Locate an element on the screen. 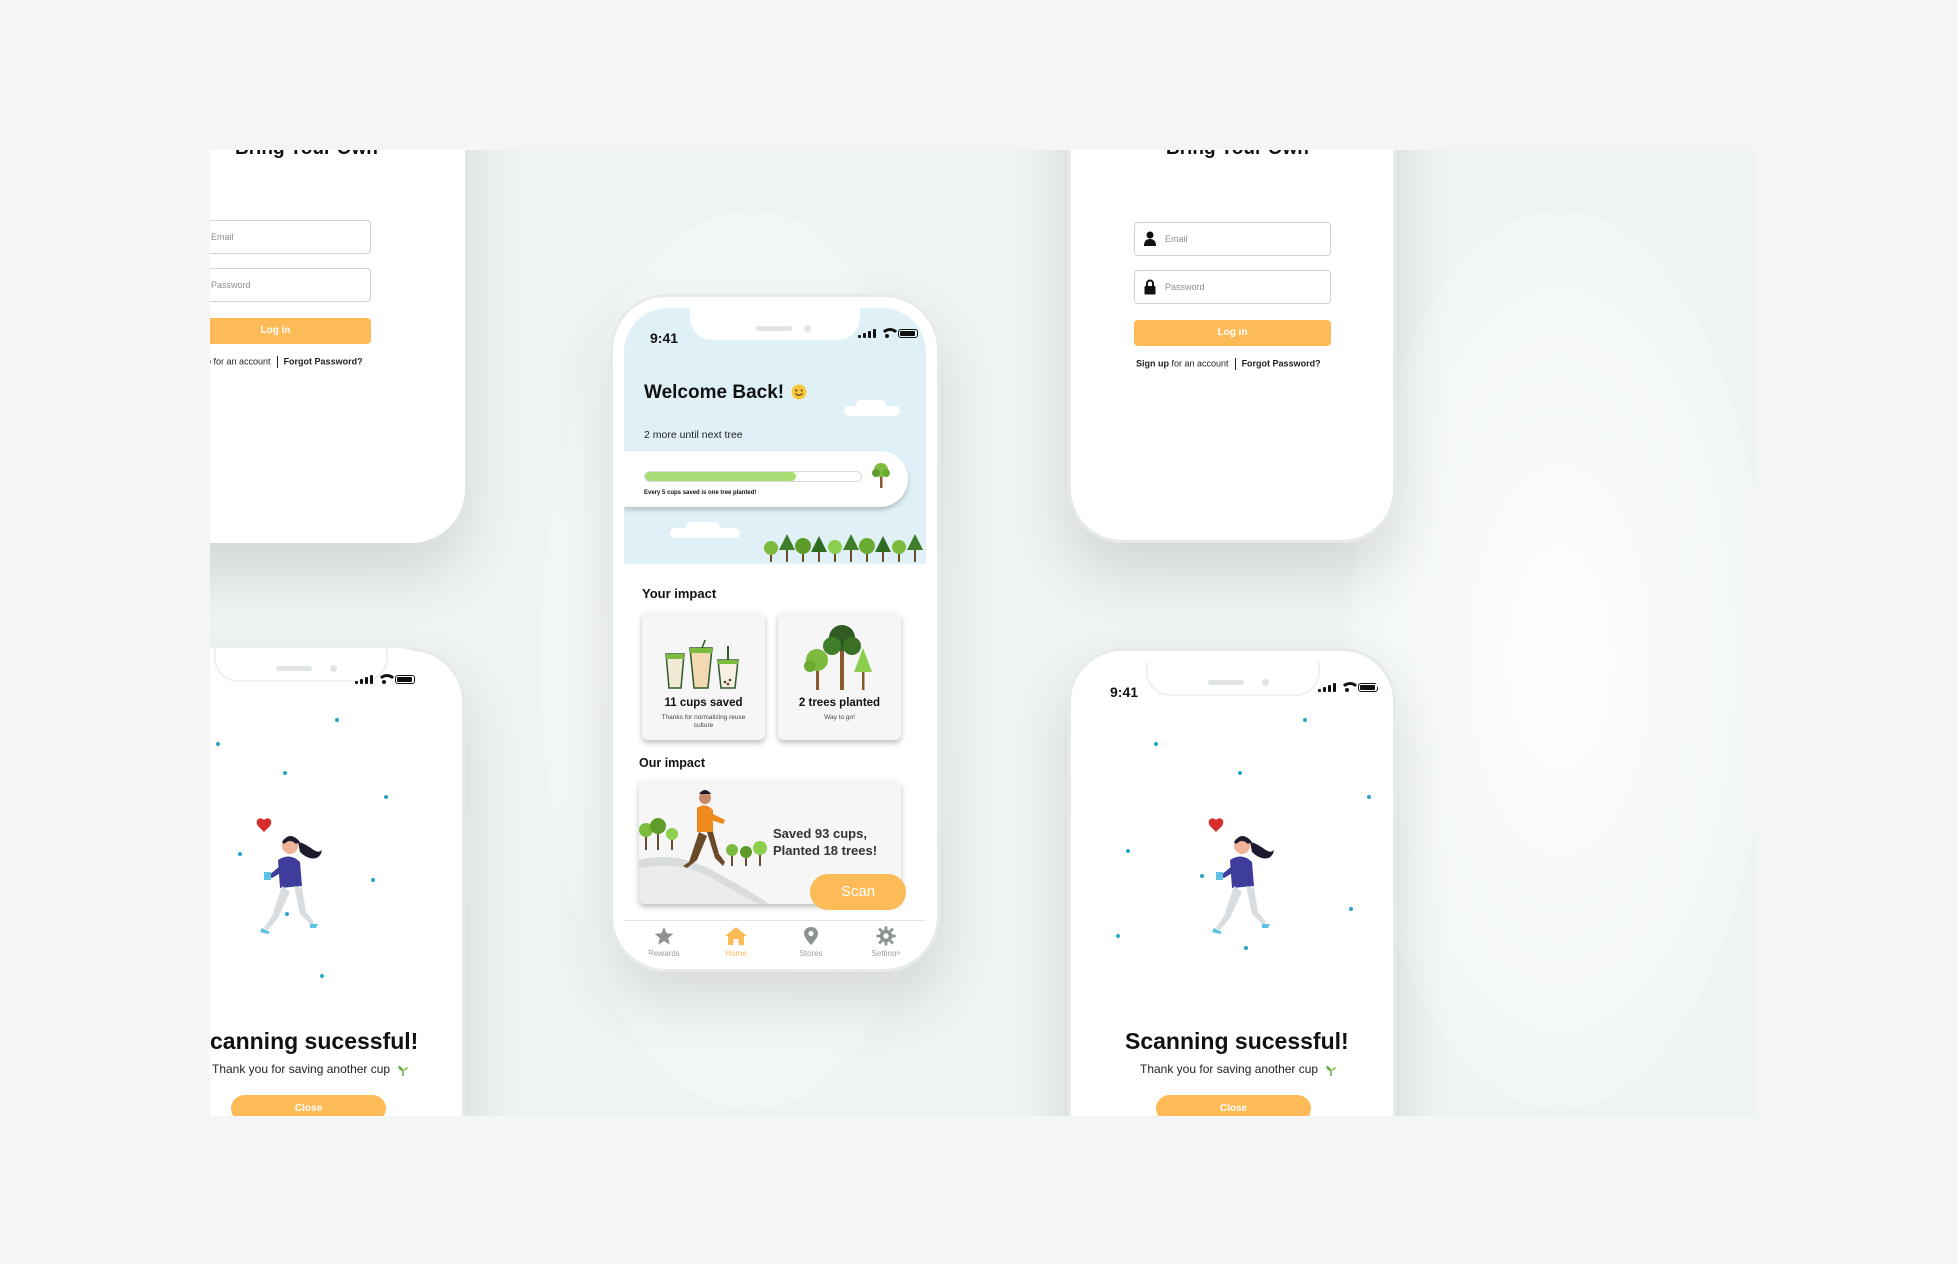 The width and height of the screenshot is (1957, 1264). our-impact-heading: Our impact is located at coordinates (672, 763).